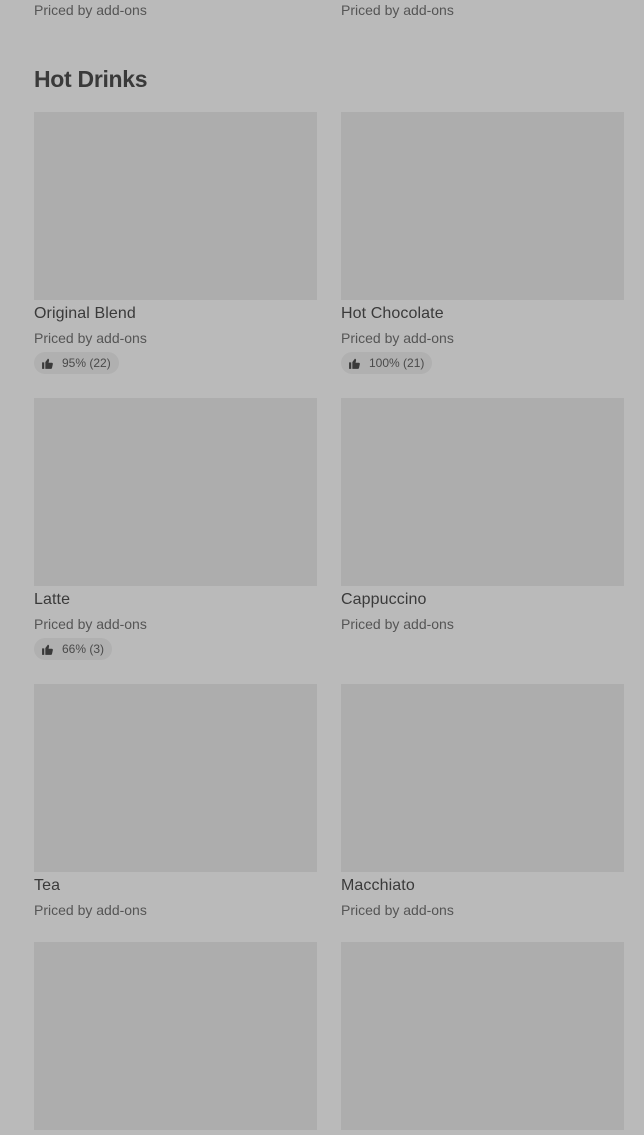 Image resolution: width=644 pixels, height=1135 pixels. I want to click on rating-badge: 66% (3), so click(73, 649).